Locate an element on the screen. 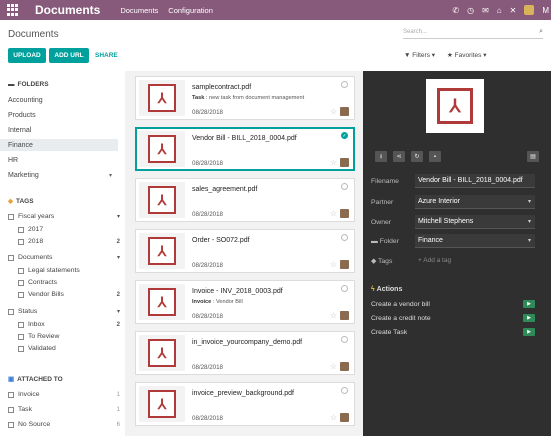 Image resolution: width=551 pixels, height=436 pixels. attached-invoice: Invoice 1 is located at coordinates (64, 394).